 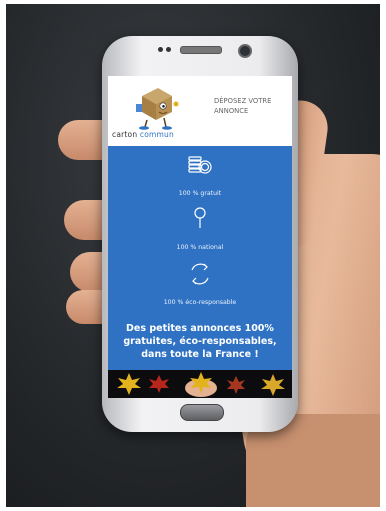 What do you see at coordinates (157, 106) in the screenshot?
I see `cardboard-mascot-logo` at bounding box center [157, 106].